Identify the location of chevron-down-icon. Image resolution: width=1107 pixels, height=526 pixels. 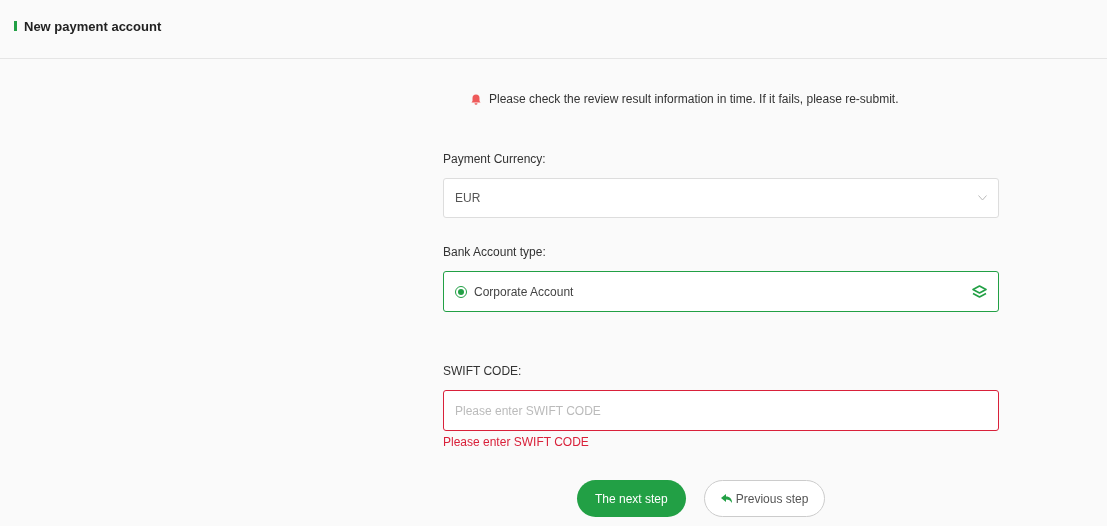
(982, 198).